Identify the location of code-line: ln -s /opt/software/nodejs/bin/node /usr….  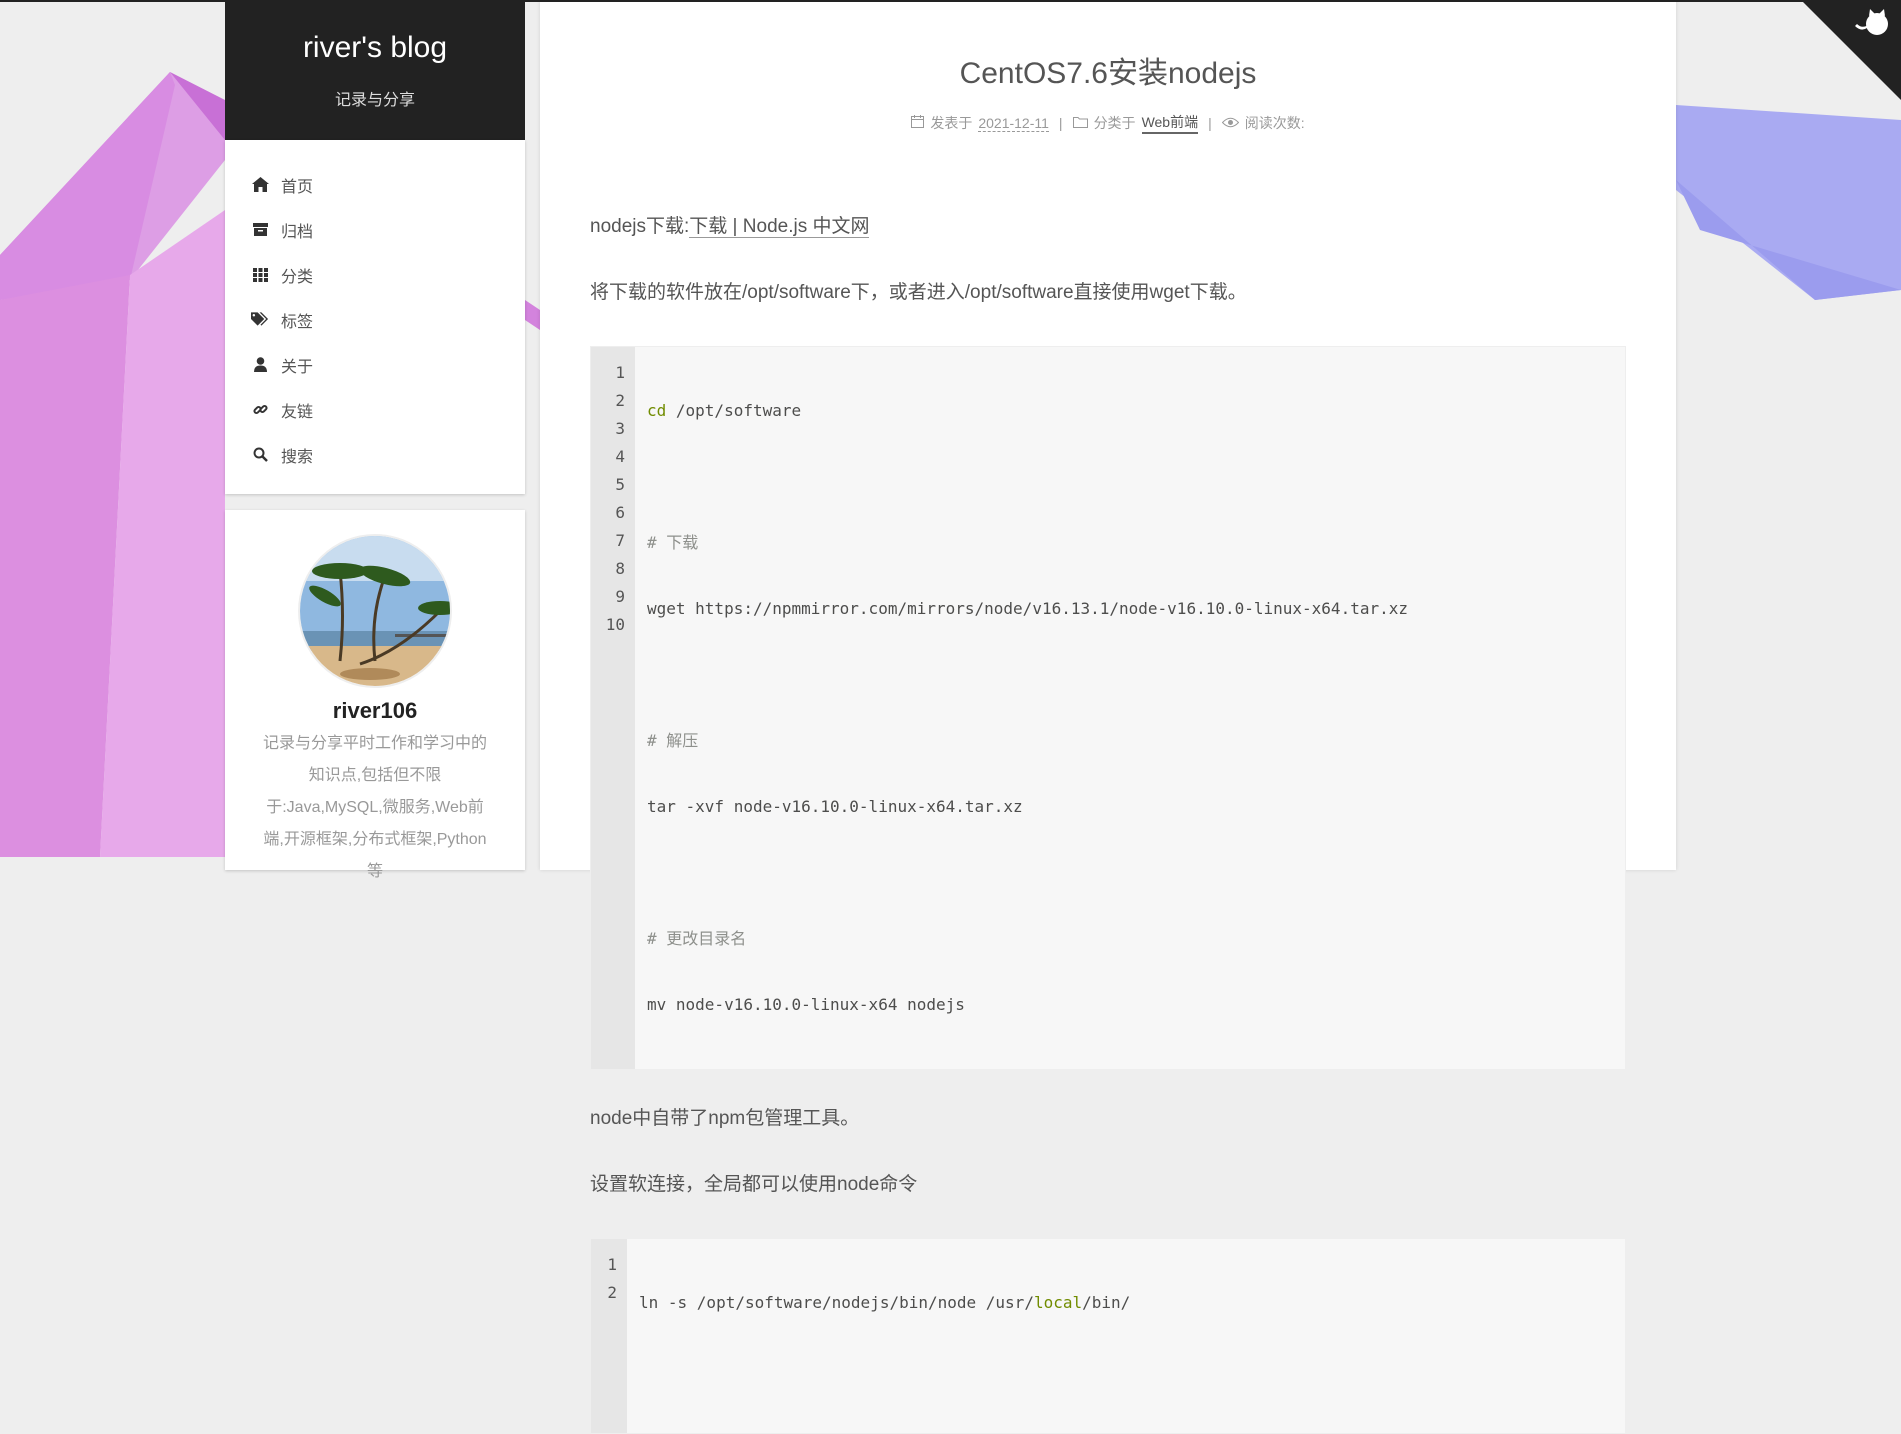
(885, 1303).